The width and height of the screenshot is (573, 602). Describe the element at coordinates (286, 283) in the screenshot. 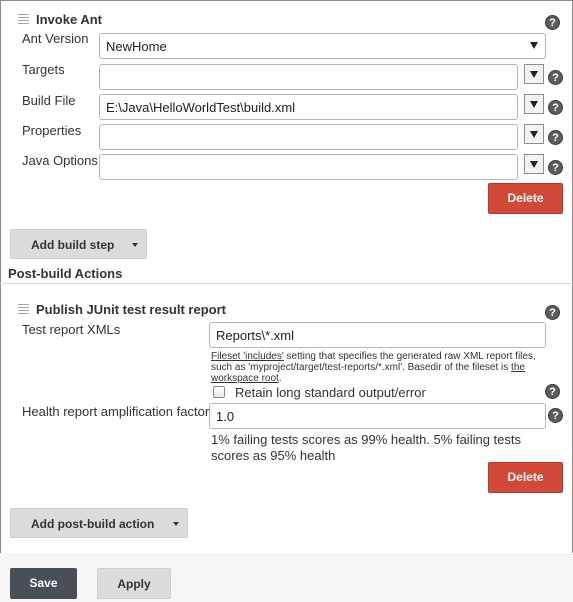

I see `section-divider` at that location.